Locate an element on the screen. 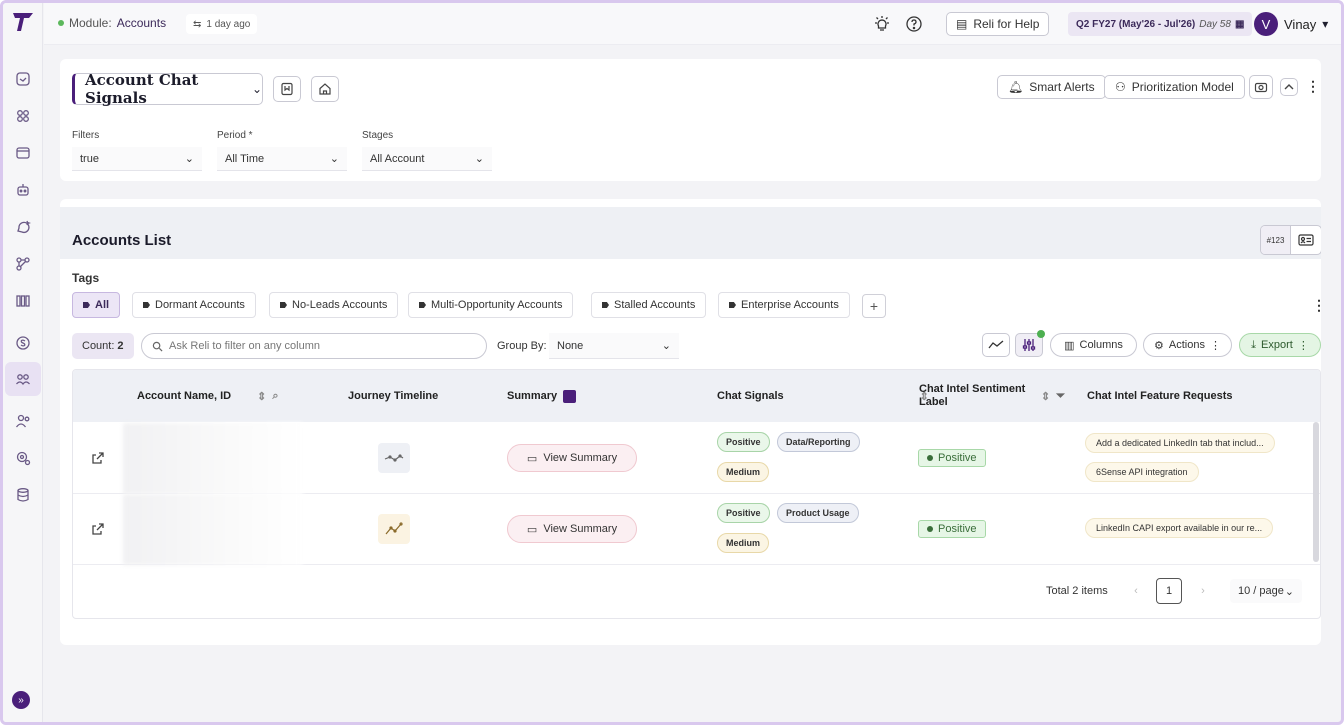 The image size is (1344, 725). column-header-account-name: Account Name, ID ⇕ ⌕ is located at coordinates (208, 396).